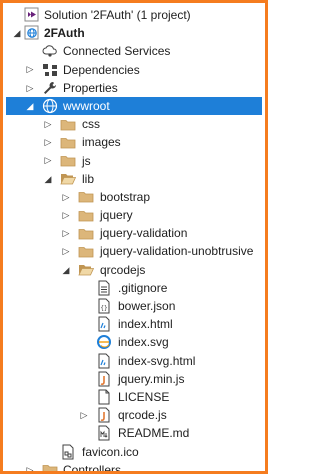  Describe the element at coordinates (104, 288) in the screenshot. I see `text-file-icon` at that location.